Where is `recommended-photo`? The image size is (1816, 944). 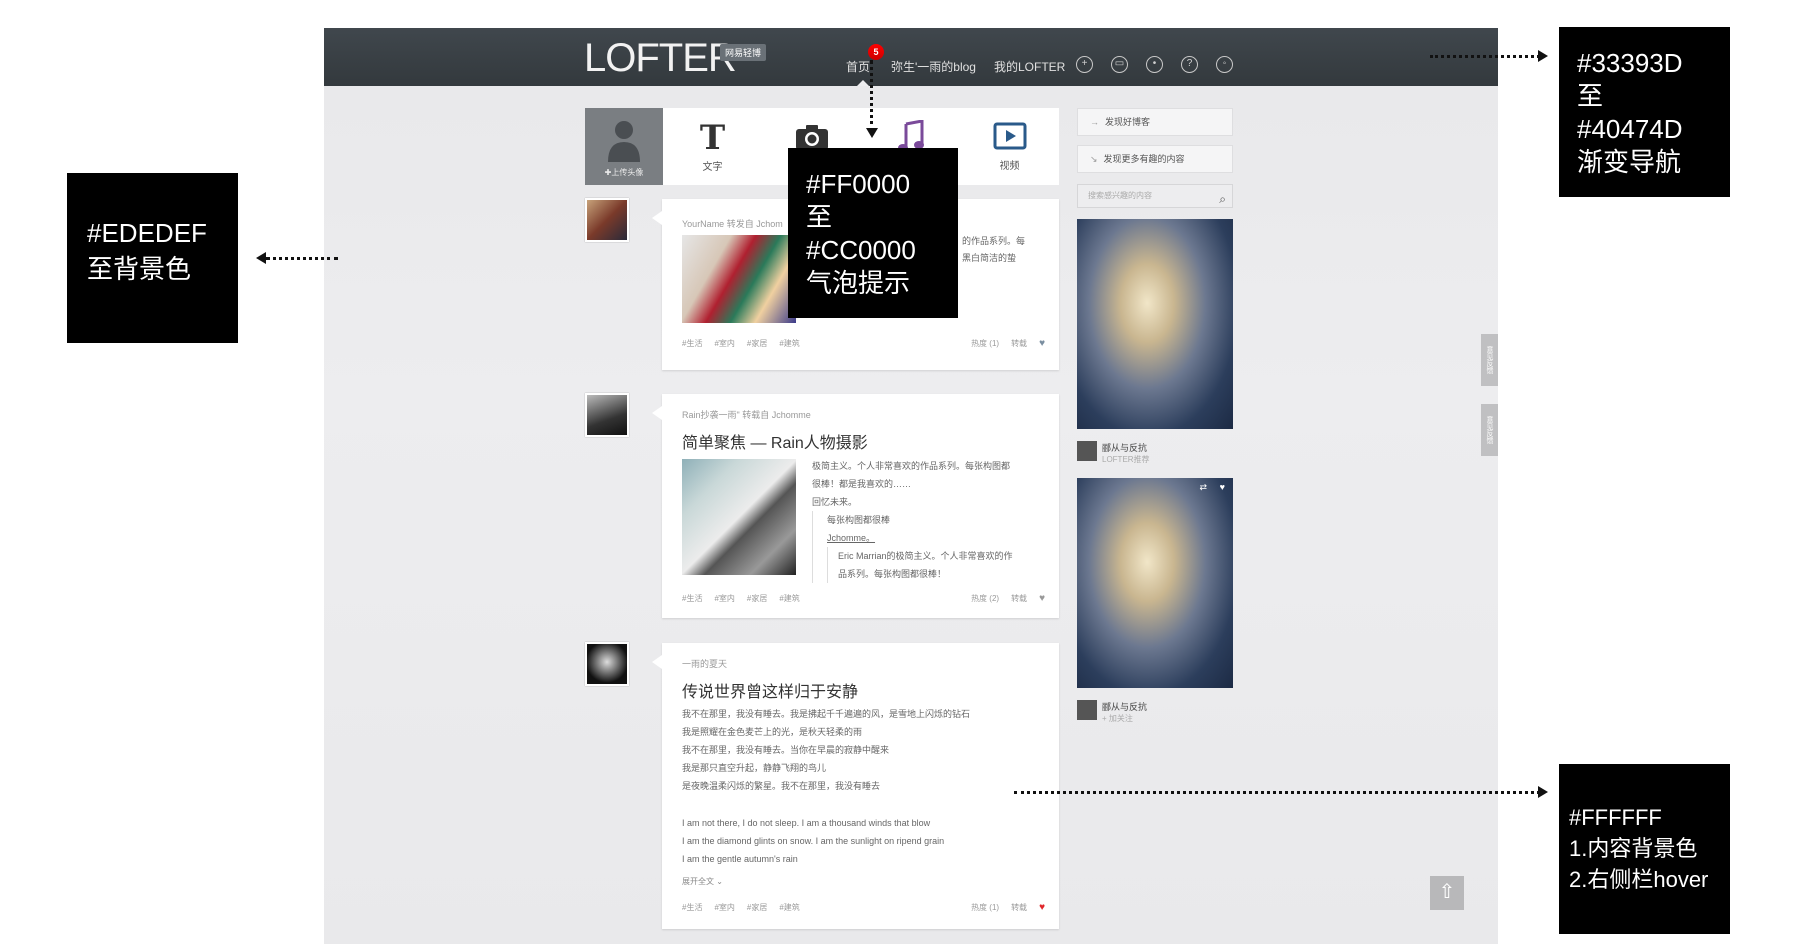
recommended-photo is located at coordinates (1155, 324).